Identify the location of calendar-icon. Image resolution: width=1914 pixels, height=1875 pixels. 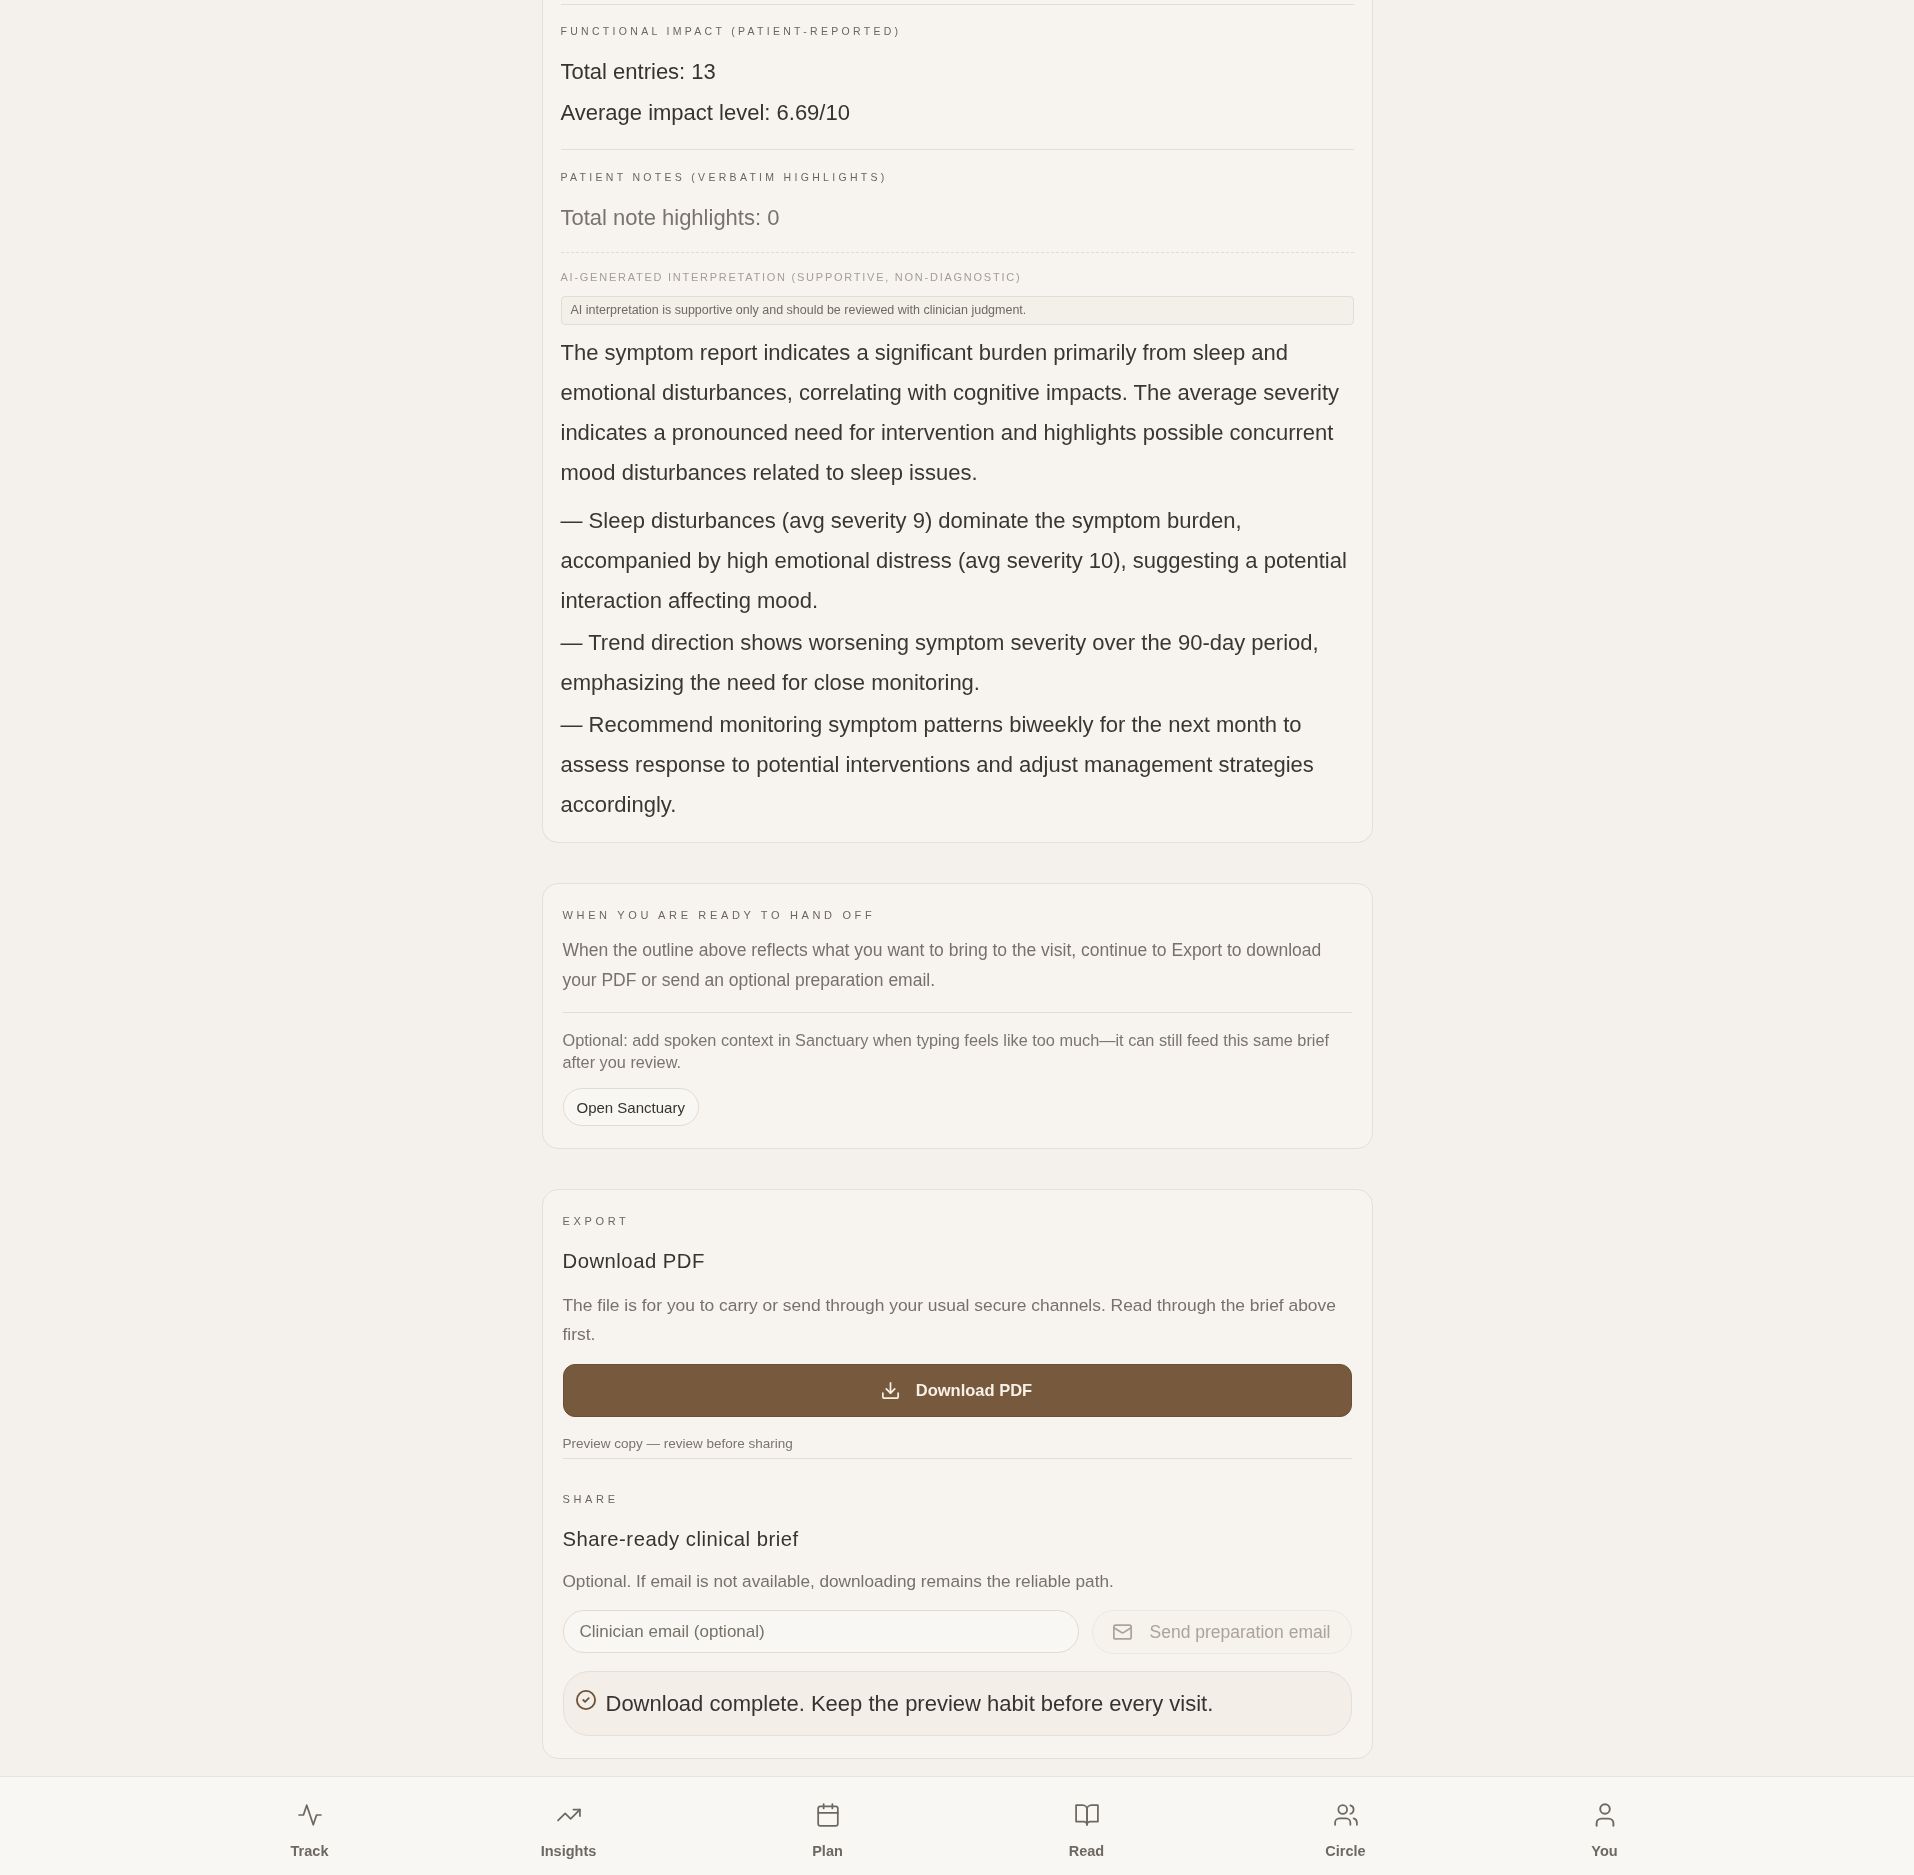
(827, 1815).